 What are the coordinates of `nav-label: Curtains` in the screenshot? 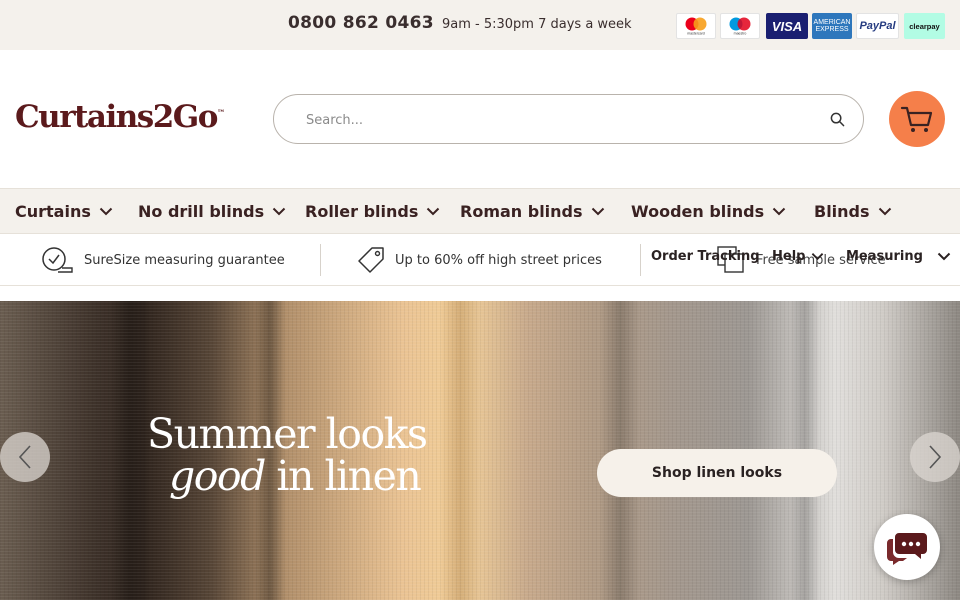 It's located at (53, 211).